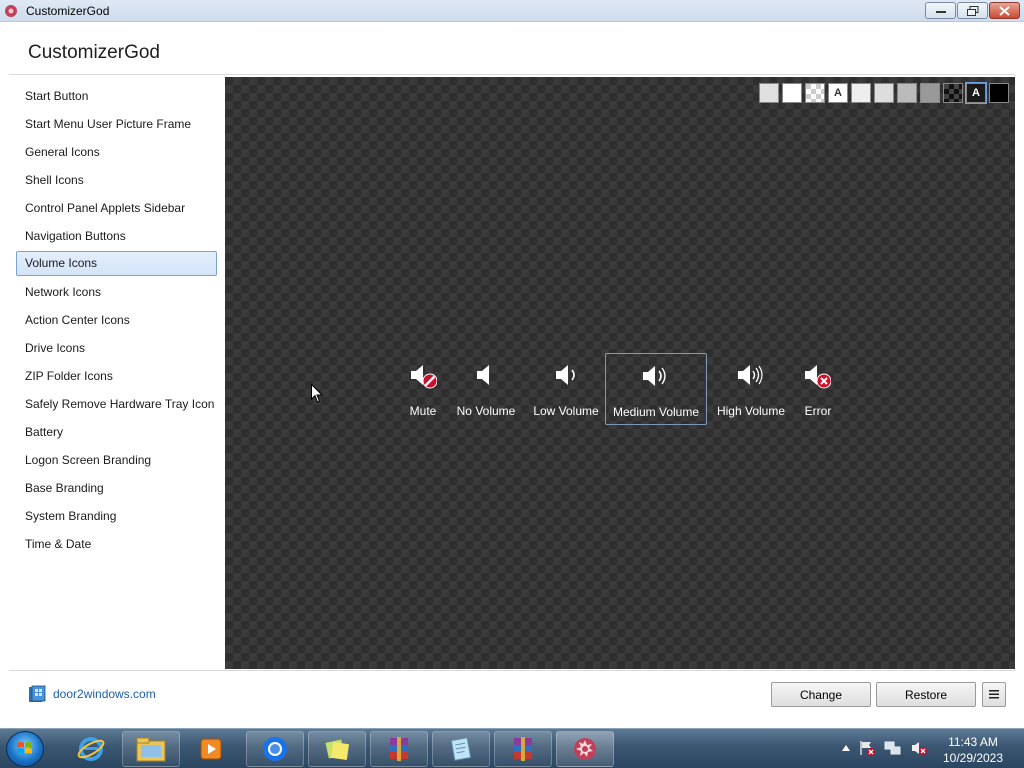 This screenshot has width=1024, height=768. I want to click on clock-time: 11:43 AM, so click(973, 742).